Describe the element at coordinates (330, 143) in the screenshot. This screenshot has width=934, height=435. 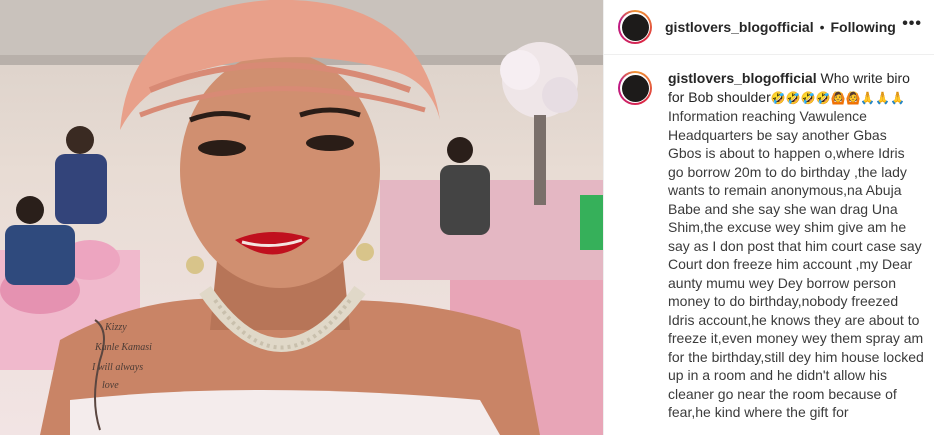
I see `eye-right` at that location.